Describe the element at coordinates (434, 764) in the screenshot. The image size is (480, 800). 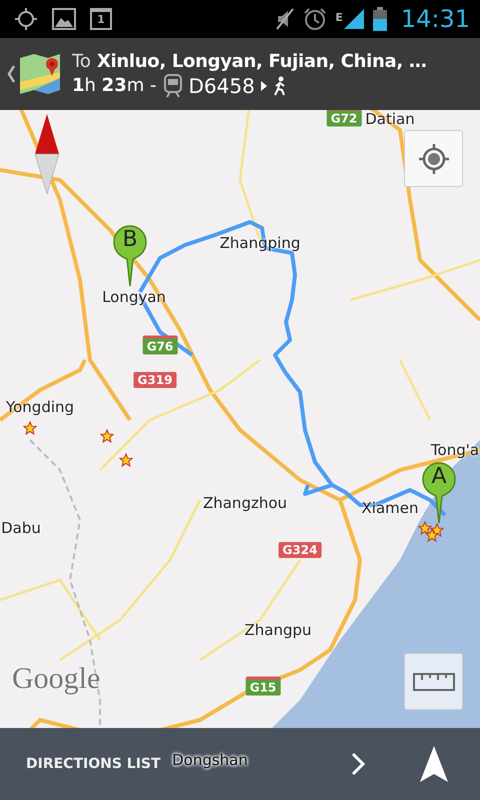
I see `navigation-arrow-icon` at that location.